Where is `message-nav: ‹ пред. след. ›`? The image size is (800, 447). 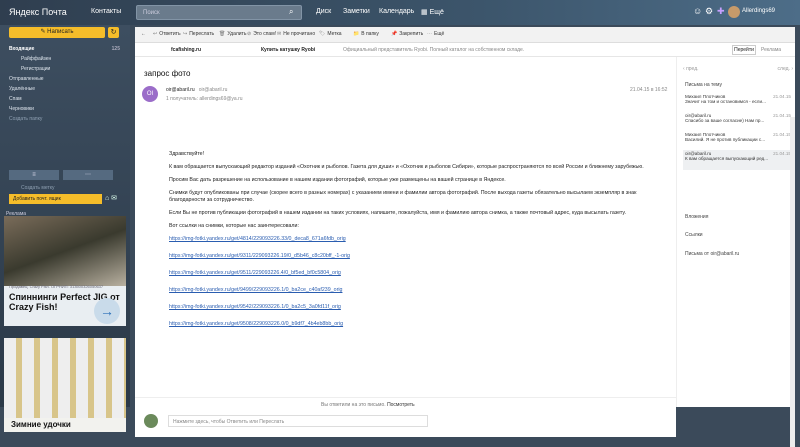 message-nav: ‹ пред. след. › is located at coordinates (738, 69).